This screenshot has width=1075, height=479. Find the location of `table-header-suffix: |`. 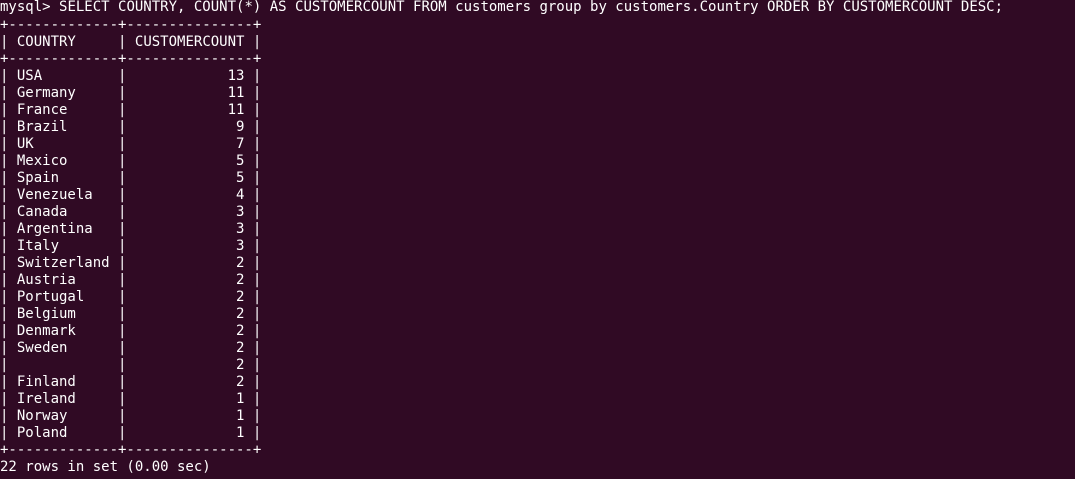

table-header-suffix: | is located at coordinates (253, 42).